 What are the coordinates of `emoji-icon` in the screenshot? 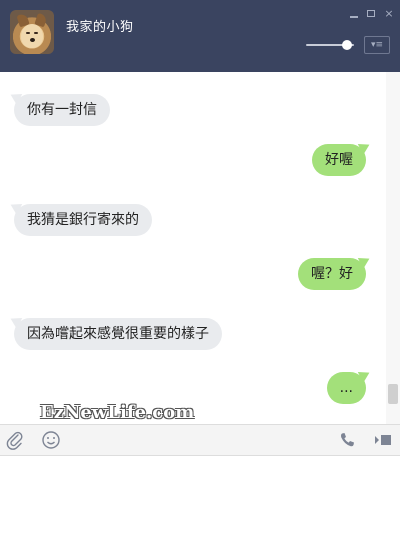 It's located at (51, 440).